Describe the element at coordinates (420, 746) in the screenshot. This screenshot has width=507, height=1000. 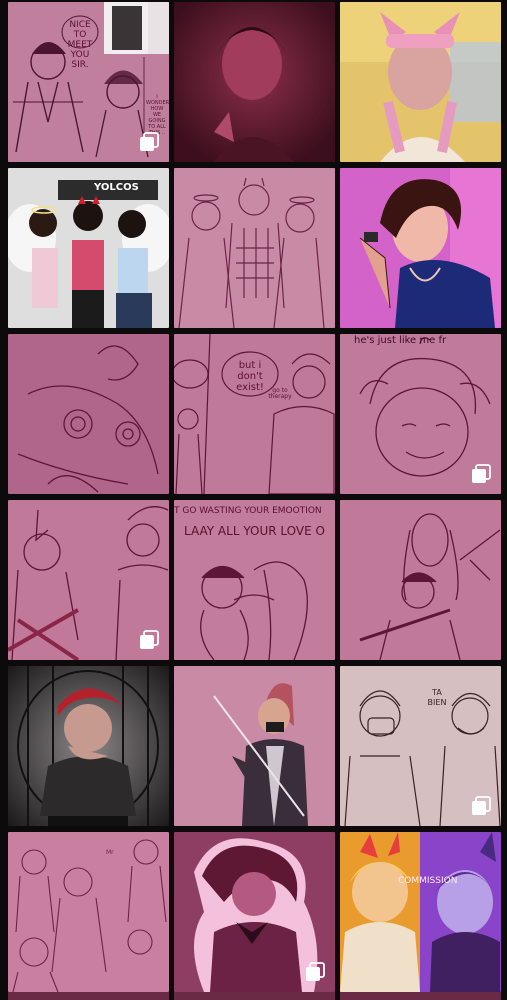
I see `tile-sketch-masked: TA BIEN` at that location.